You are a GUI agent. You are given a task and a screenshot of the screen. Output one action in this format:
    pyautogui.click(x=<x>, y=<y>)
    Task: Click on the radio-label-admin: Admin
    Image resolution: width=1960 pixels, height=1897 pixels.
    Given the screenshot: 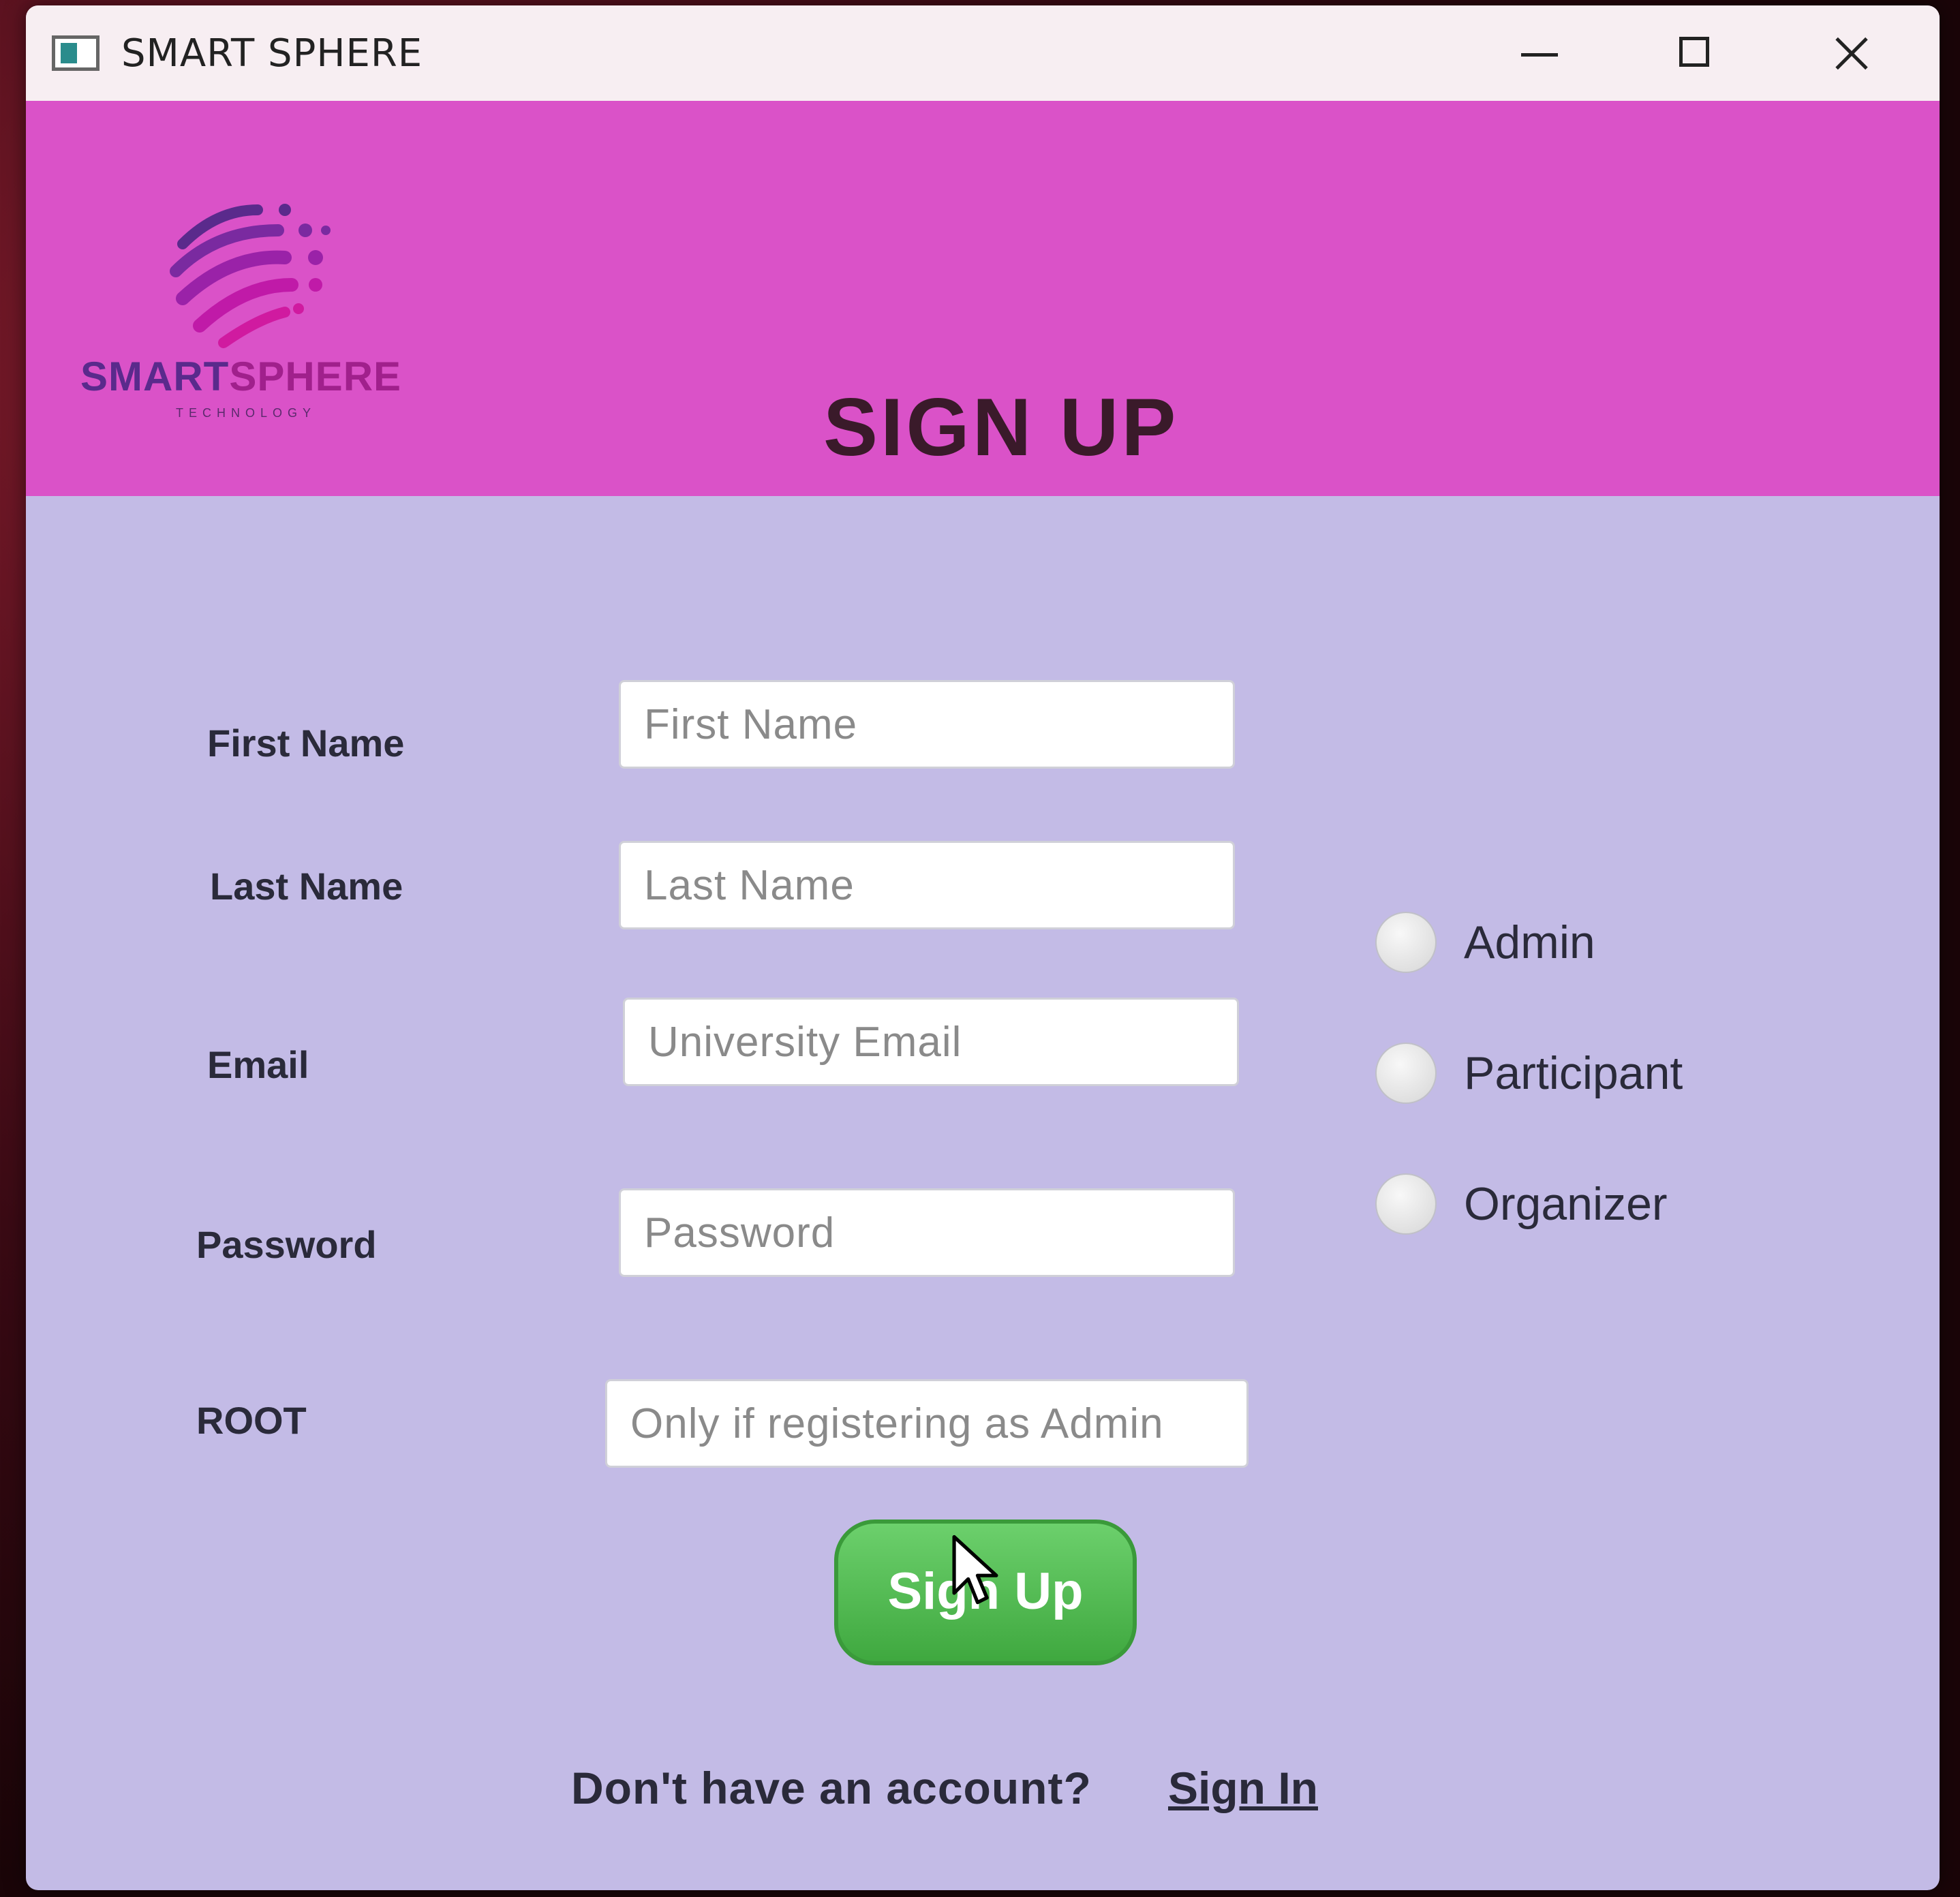 What is the action you would take?
    pyautogui.click(x=1530, y=942)
    